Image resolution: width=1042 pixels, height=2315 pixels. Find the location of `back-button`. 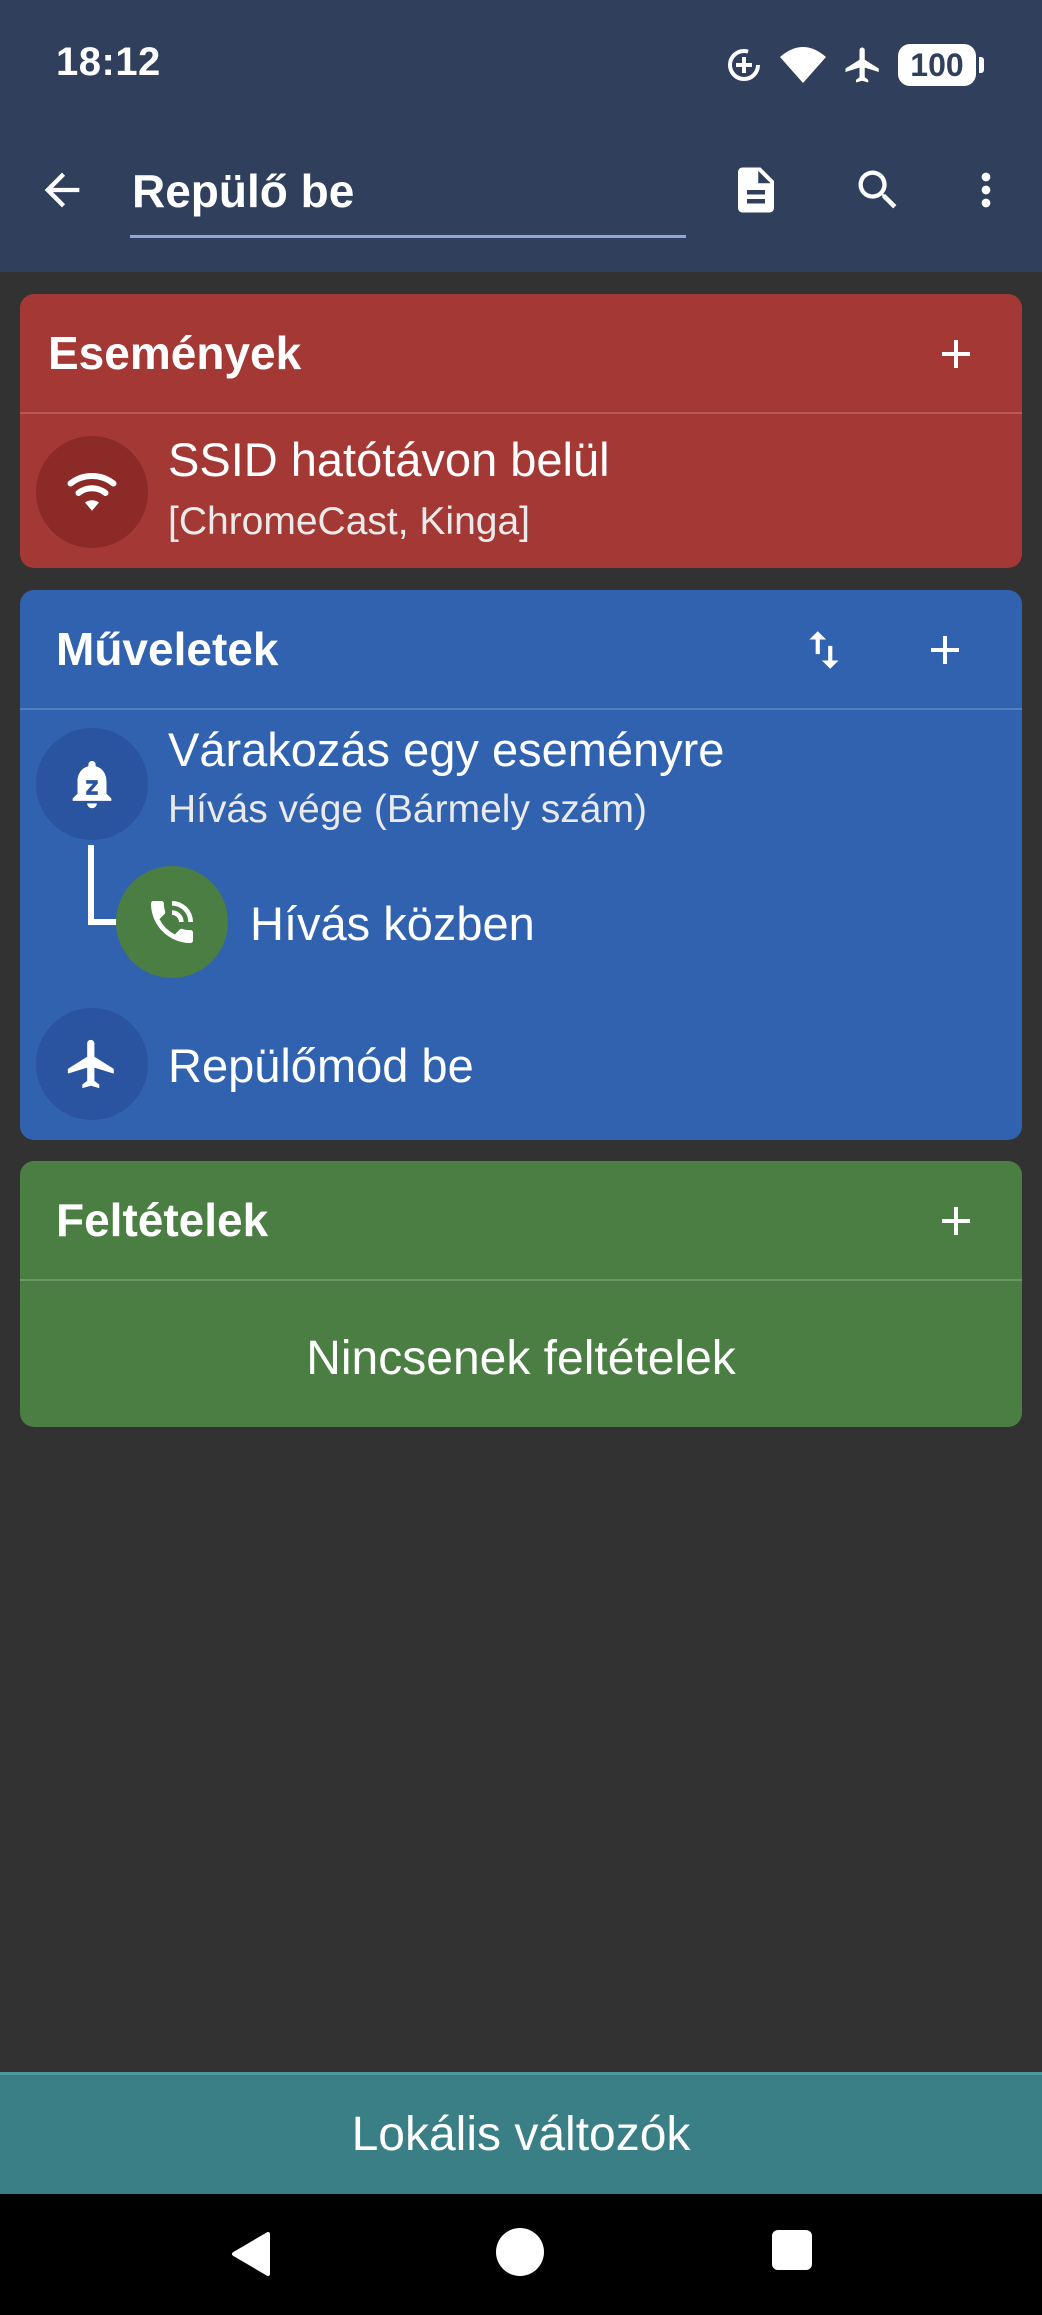

back-button is located at coordinates (62, 190).